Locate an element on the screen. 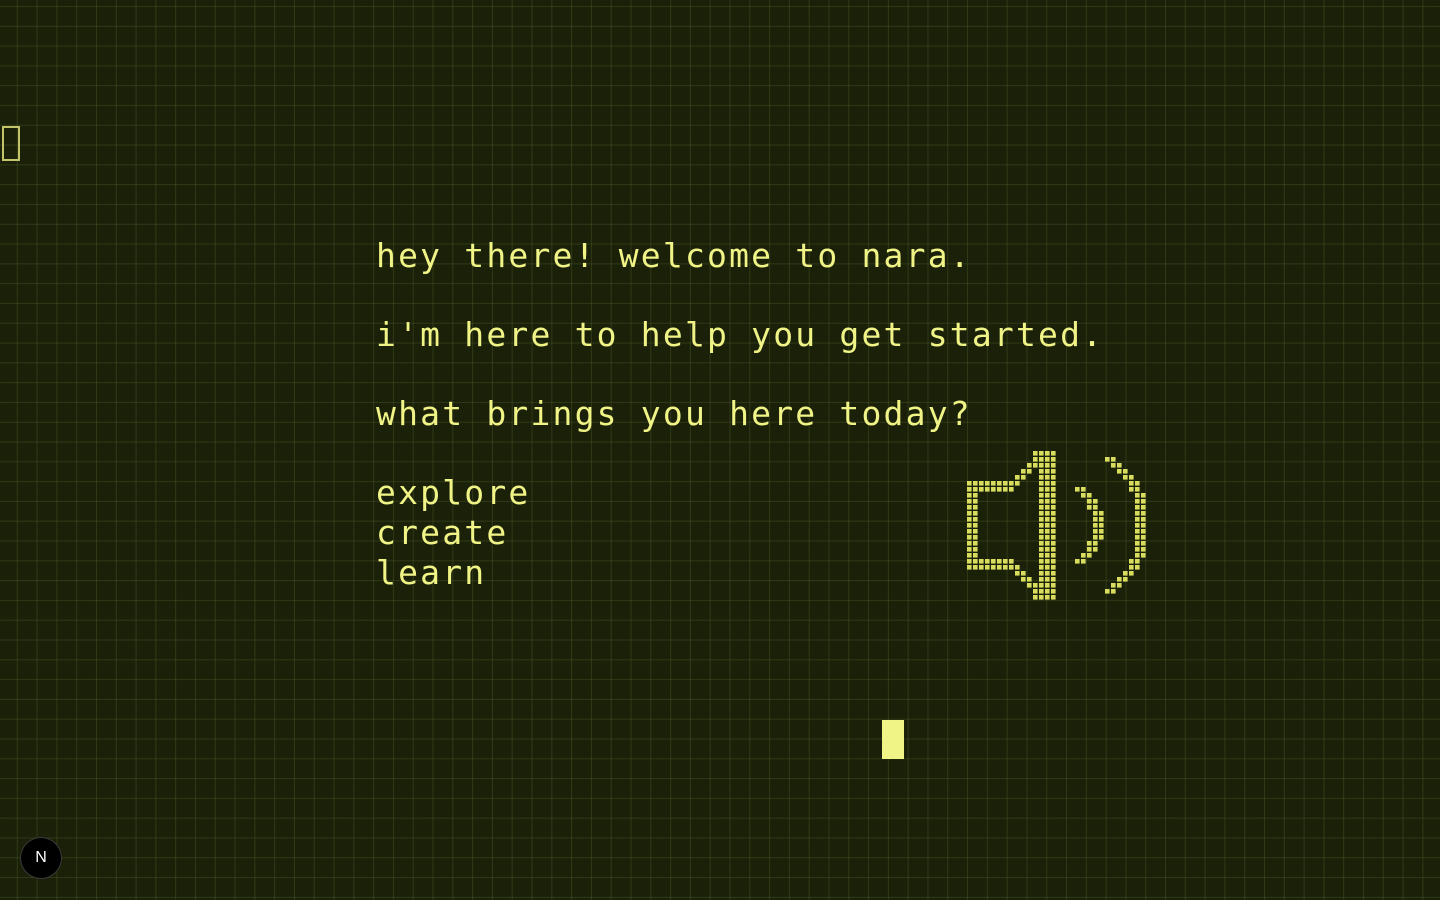  nextjs-logo-icon: N is located at coordinates (41, 858).